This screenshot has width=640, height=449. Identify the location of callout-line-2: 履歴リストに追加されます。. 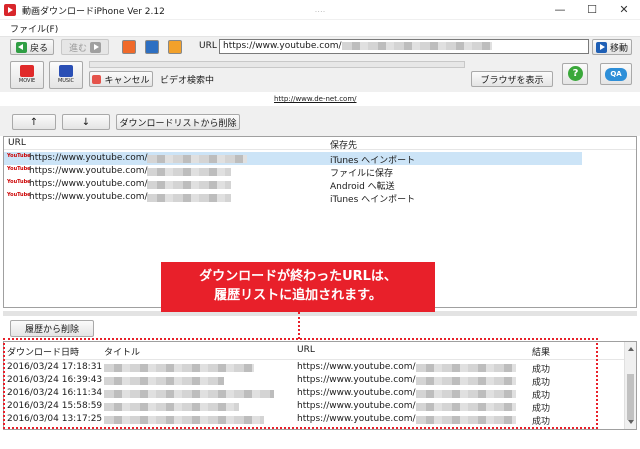
(298, 295).